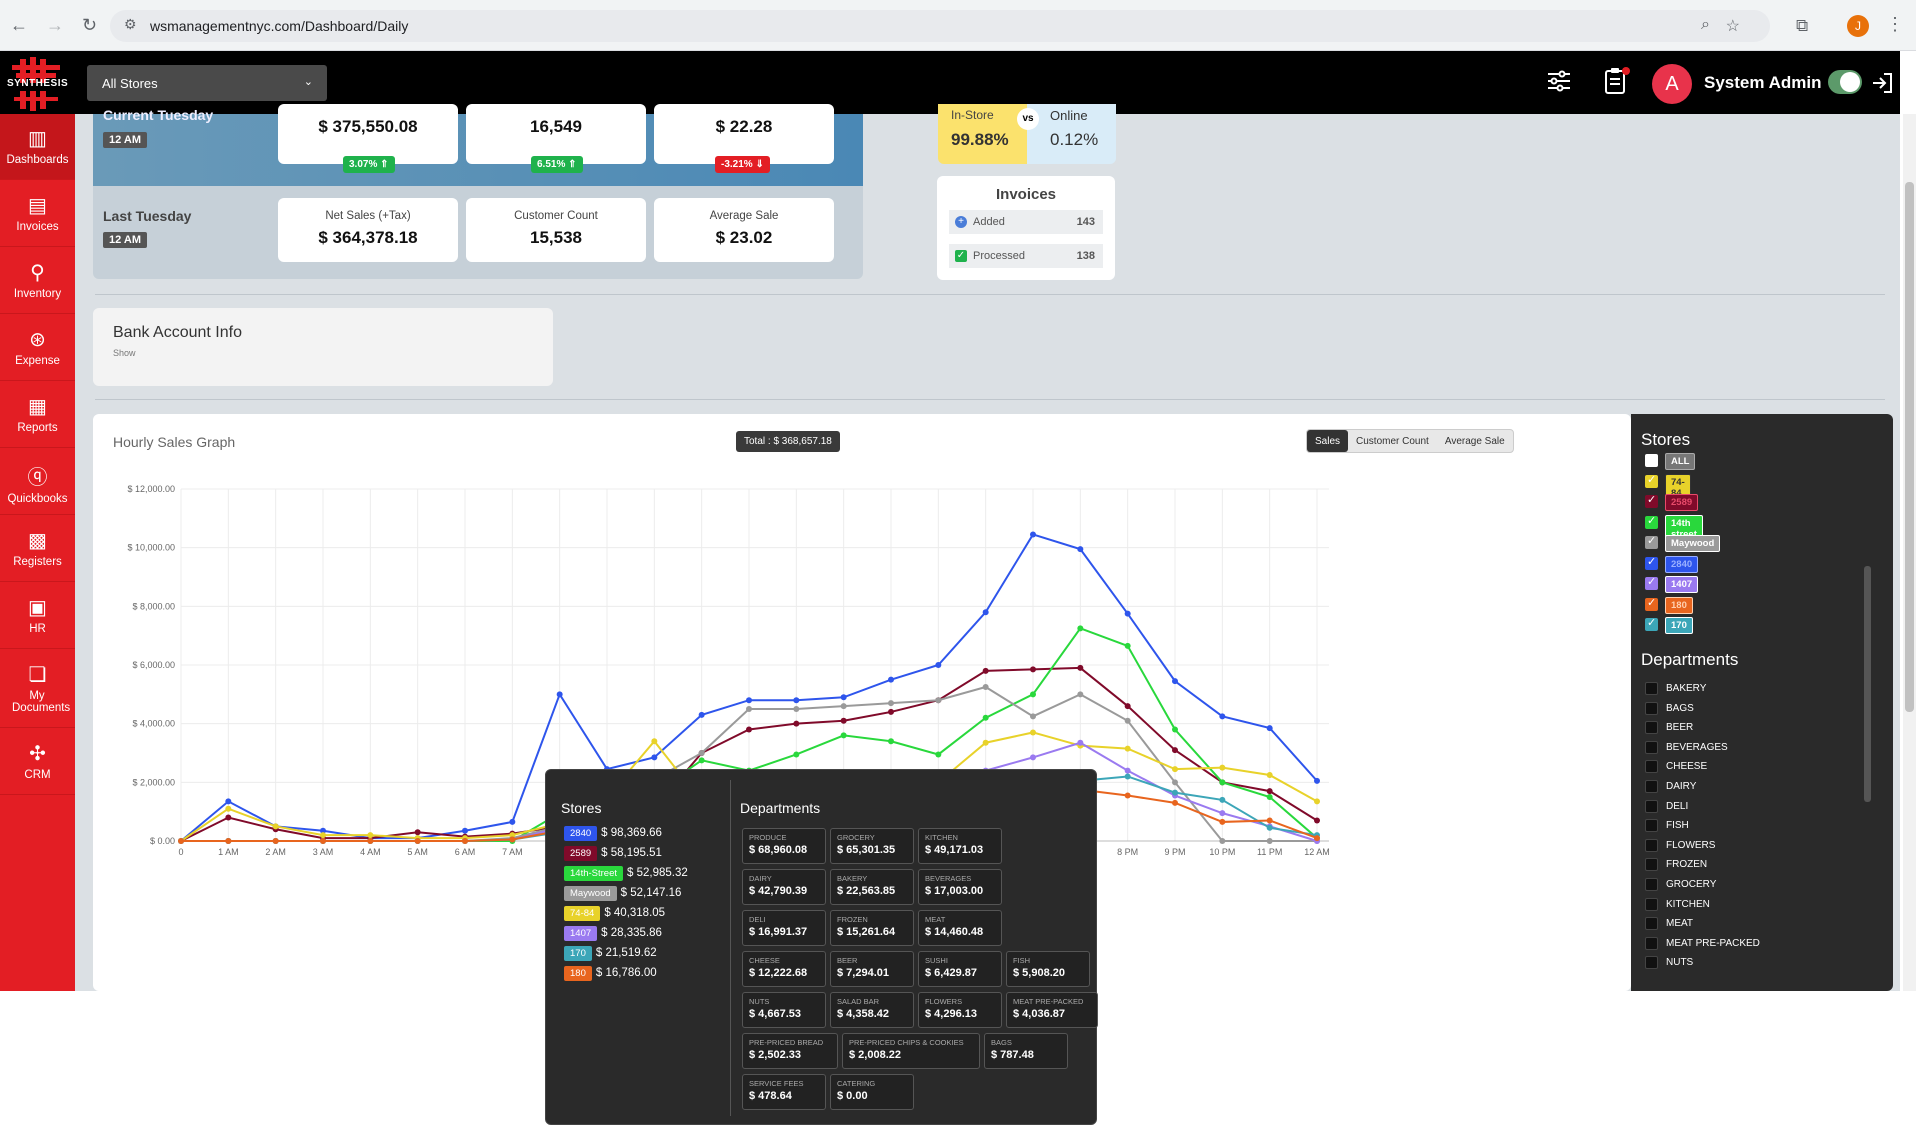 This screenshot has width=1916, height=1125. I want to click on department-total: DELI $ 16,991.37, so click(784, 928).